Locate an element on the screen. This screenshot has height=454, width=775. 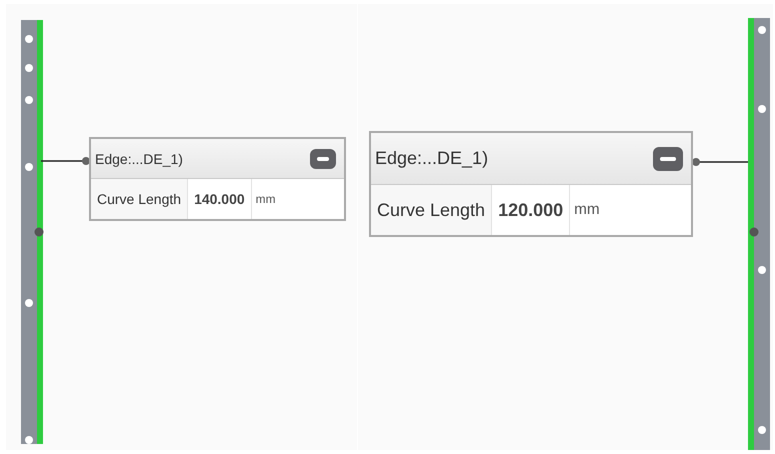
parameter-value: 120.000 is located at coordinates (531, 210).